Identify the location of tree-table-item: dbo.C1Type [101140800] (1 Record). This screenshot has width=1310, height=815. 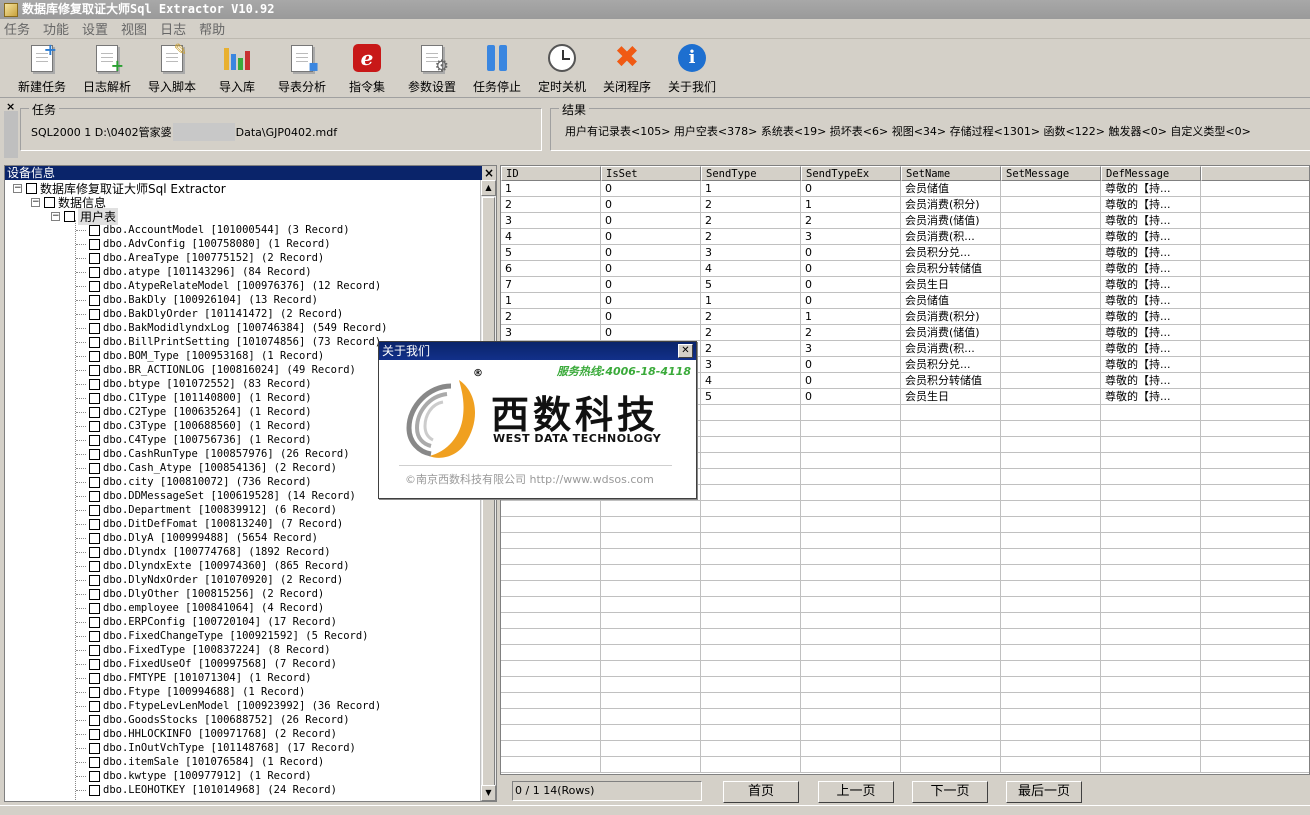
(200, 398).